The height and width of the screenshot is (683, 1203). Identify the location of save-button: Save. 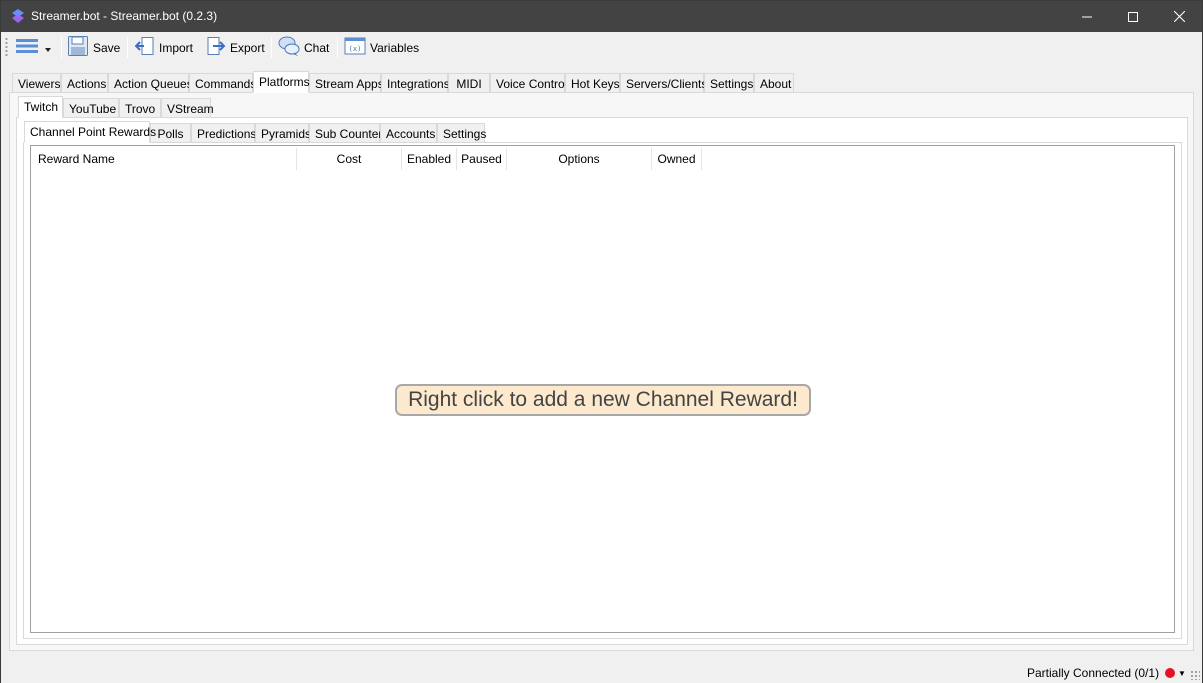
(93, 47).